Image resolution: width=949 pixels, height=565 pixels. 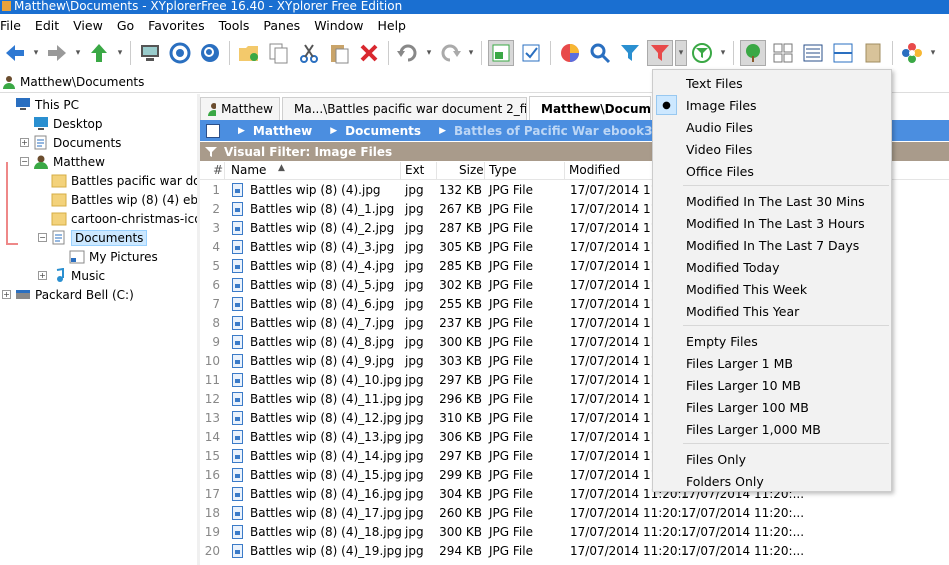 What do you see at coordinates (772, 223) in the screenshot?
I see `menu-item: Modified In The Last 3 Hours` at bounding box center [772, 223].